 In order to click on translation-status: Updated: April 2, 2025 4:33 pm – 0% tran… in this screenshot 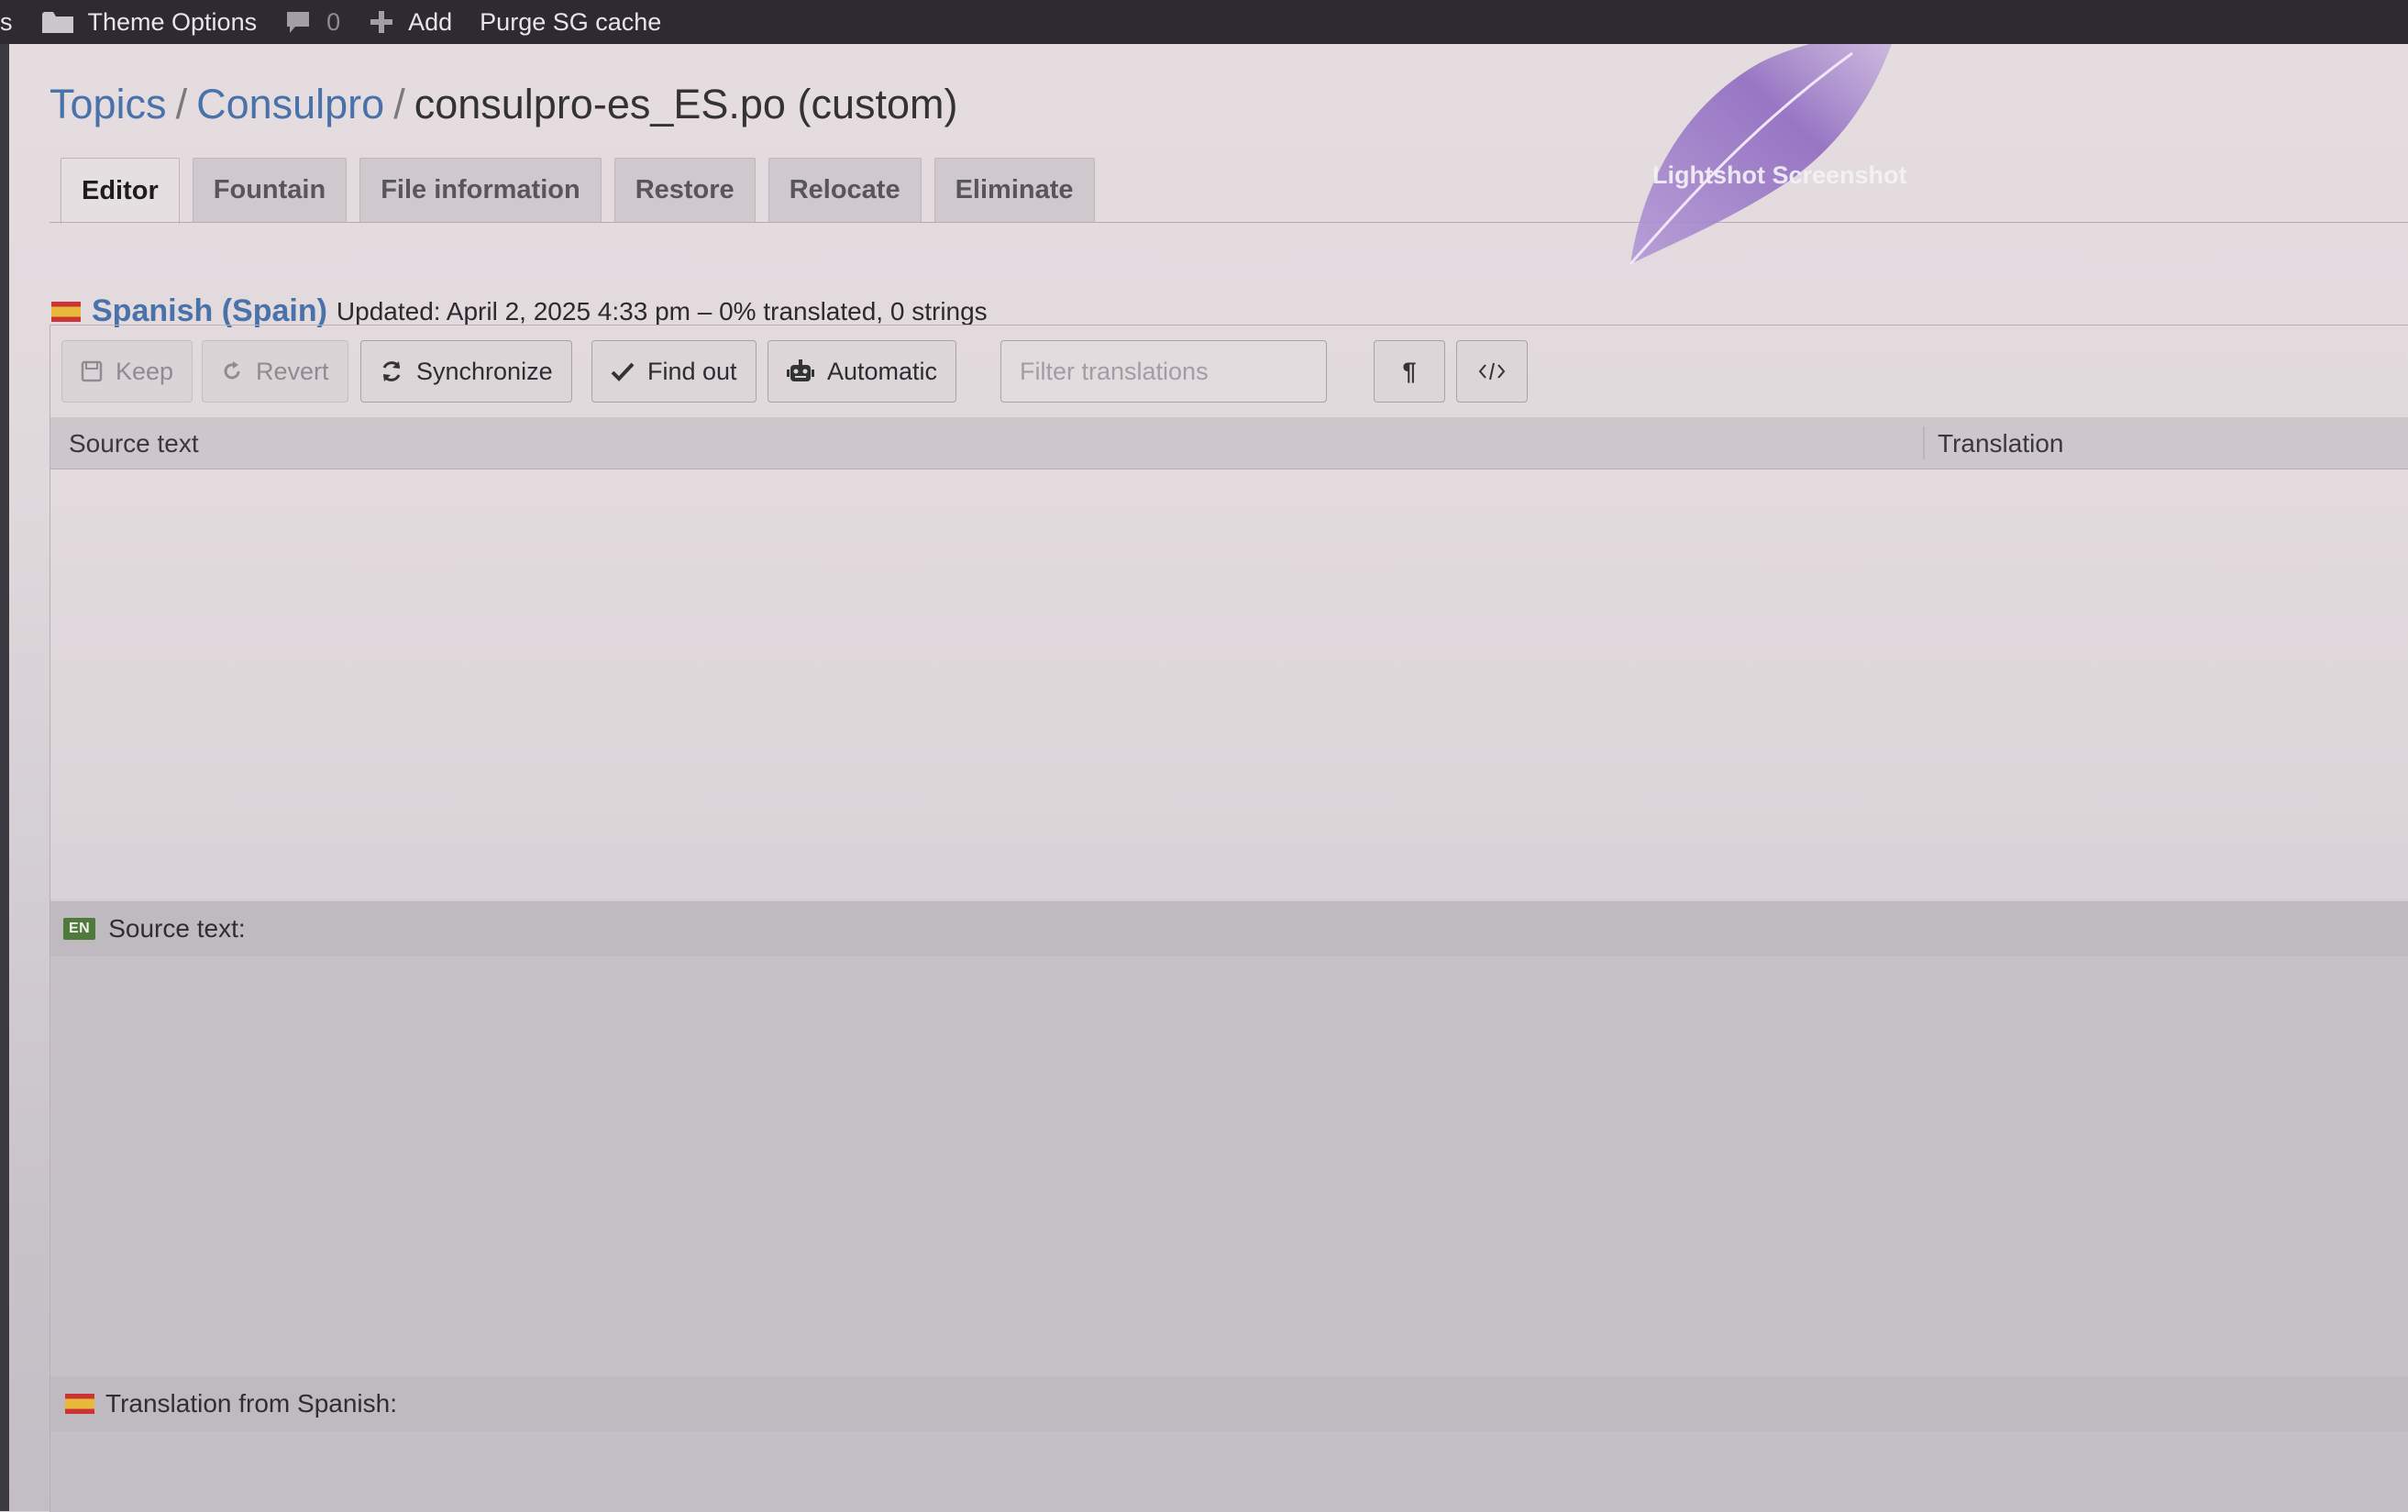, I will do `click(662, 311)`.